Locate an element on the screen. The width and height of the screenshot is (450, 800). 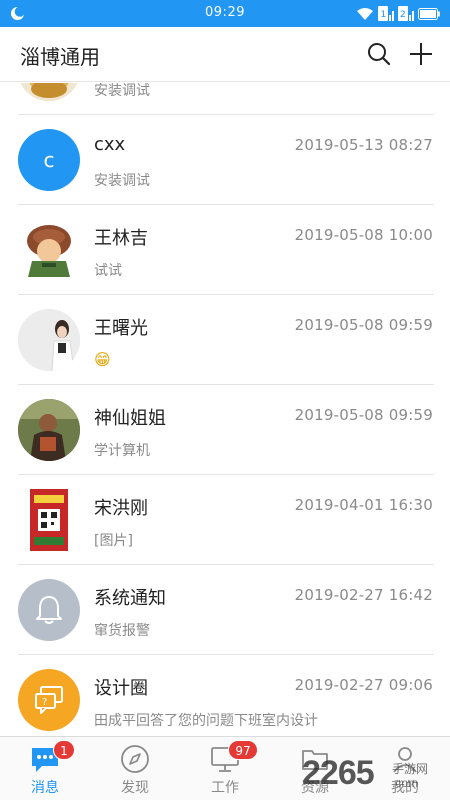
wifi-icon is located at coordinates (365, 13).